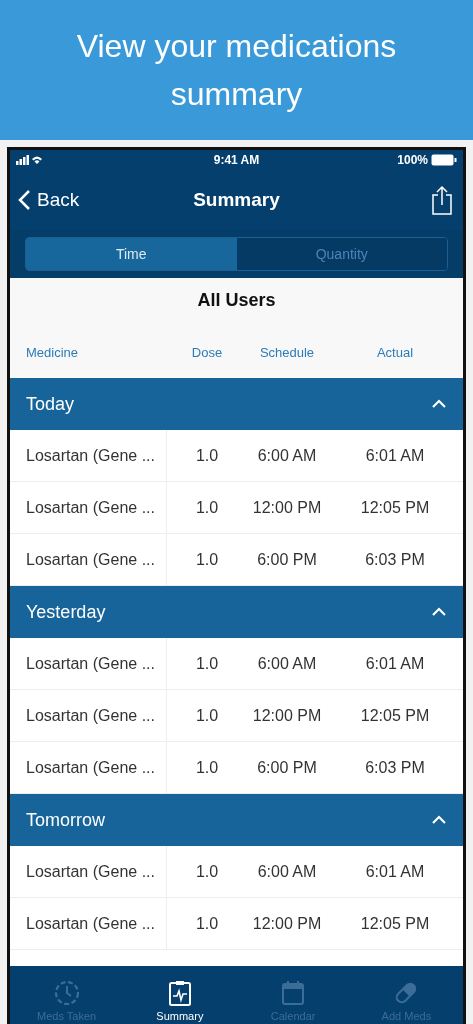 The height and width of the screenshot is (1024, 473). I want to click on column-header: Medicine, so click(52, 352).